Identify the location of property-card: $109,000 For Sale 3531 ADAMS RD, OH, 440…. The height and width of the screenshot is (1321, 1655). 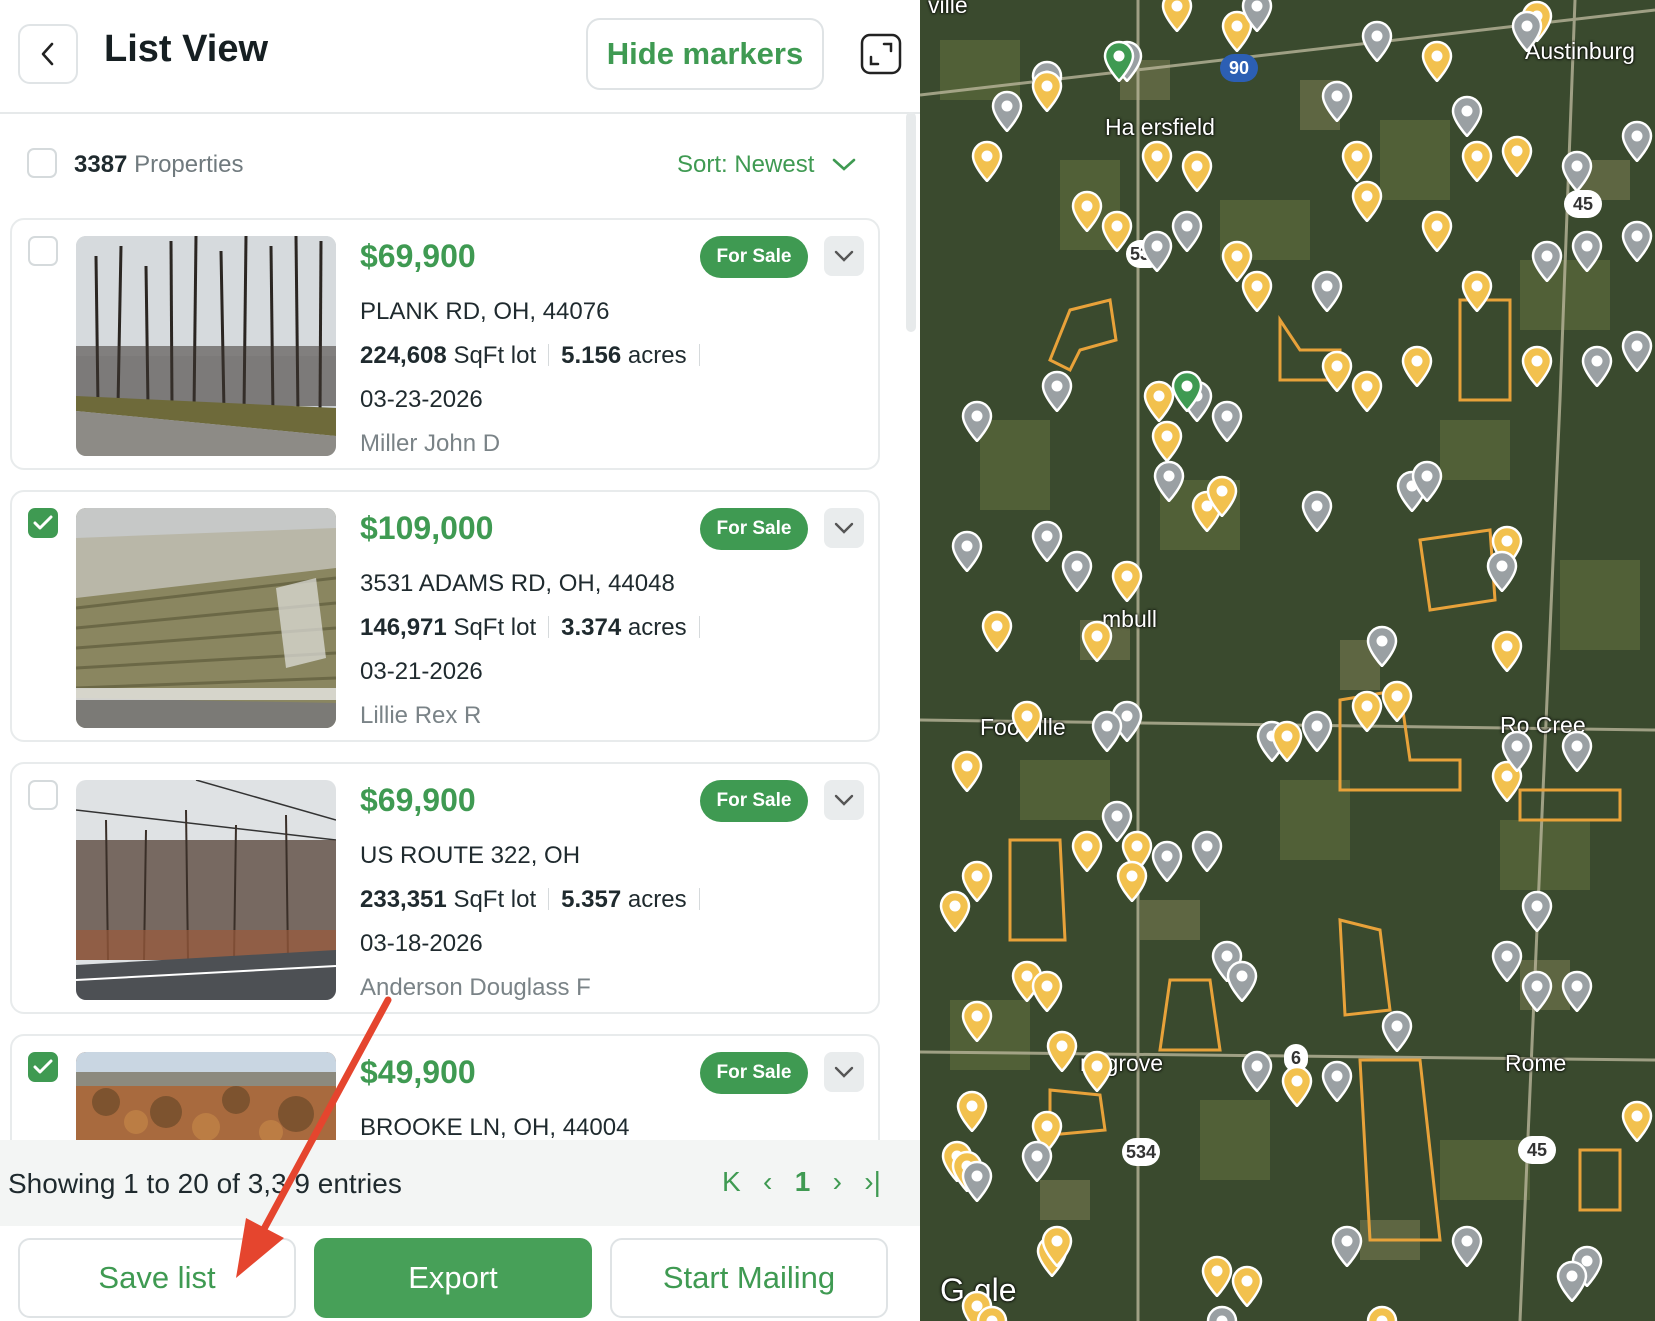
(445, 616).